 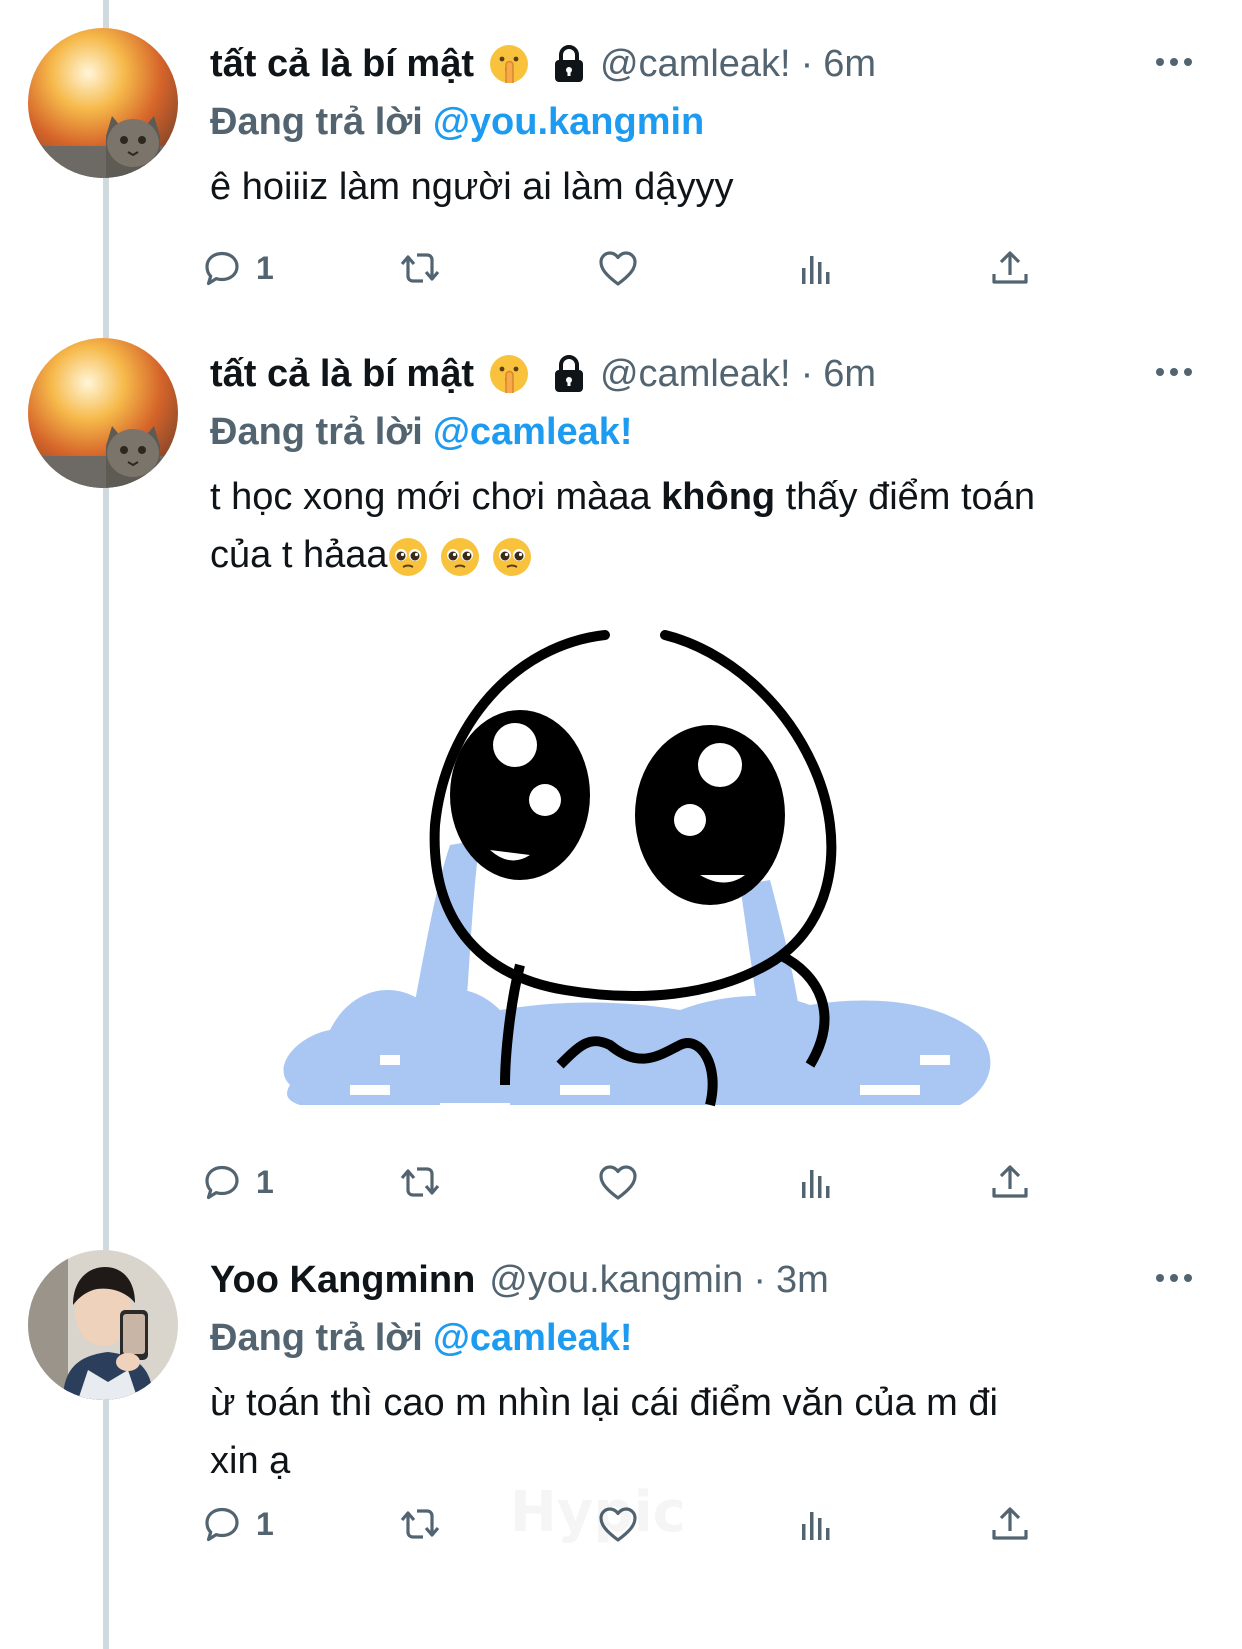 What do you see at coordinates (106, 824) in the screenshot?
I see `thread-line` at bounding box center [106, 824].